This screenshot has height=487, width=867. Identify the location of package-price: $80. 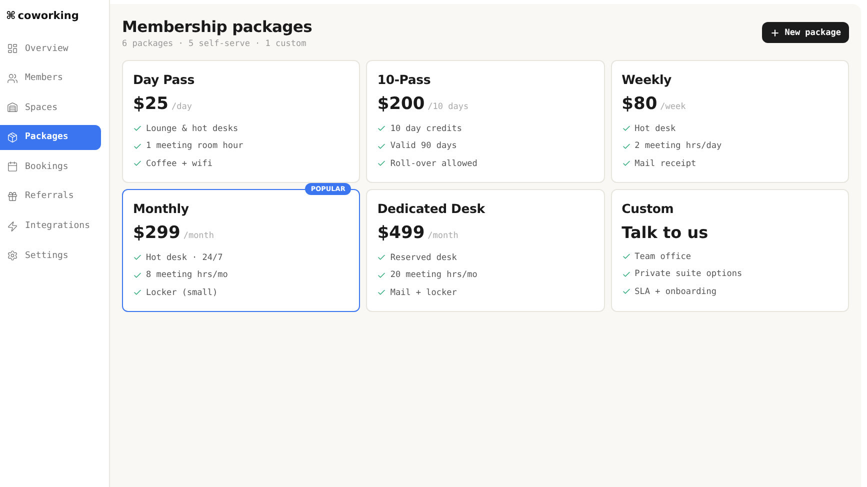
(640, 104).